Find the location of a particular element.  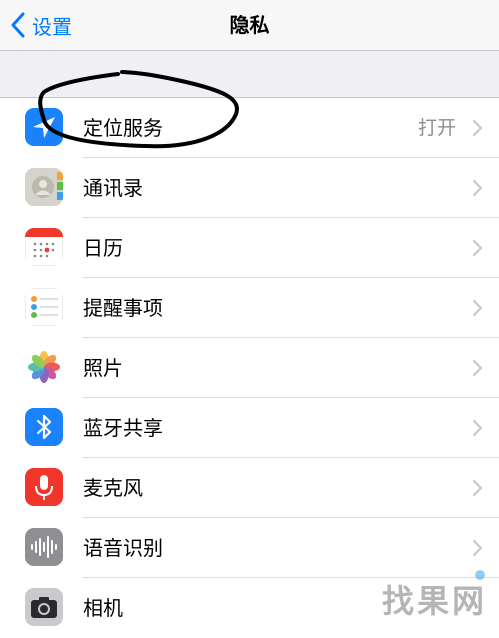

row-bluetooth-sharing: 蓝牙共享 is located at coordinates (249, 428).